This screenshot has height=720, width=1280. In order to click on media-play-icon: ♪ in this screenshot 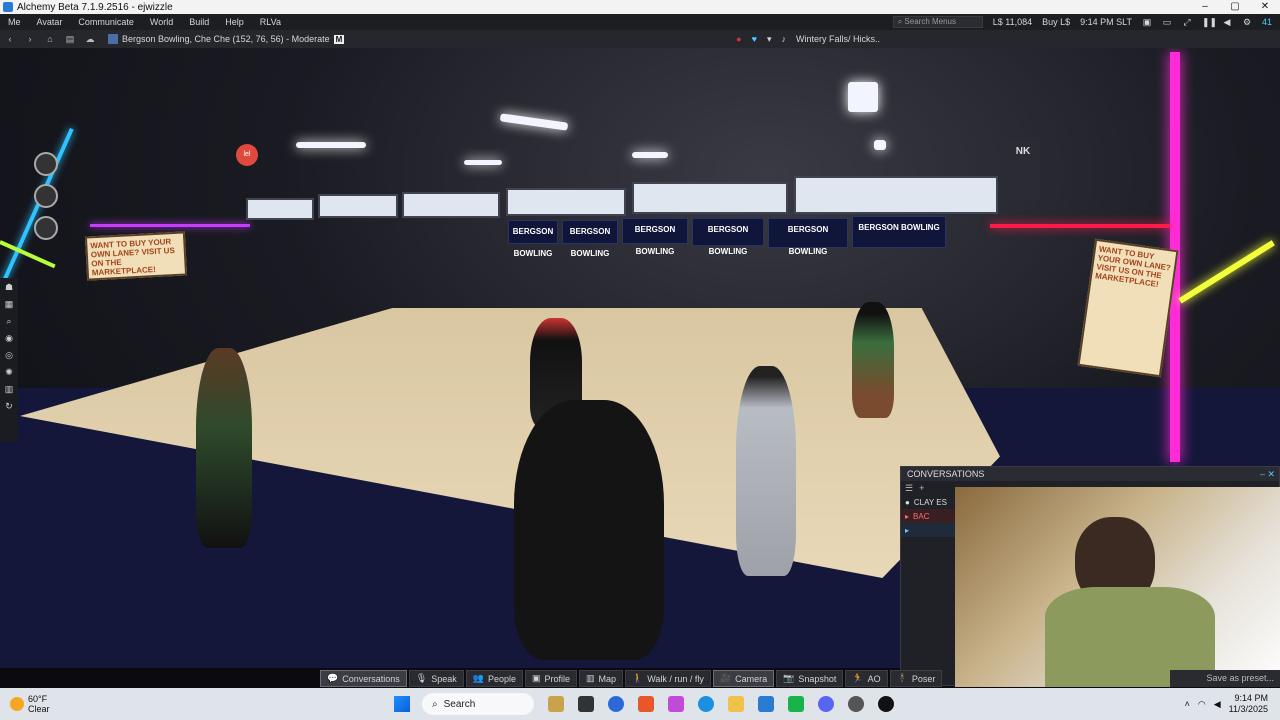, I will do `click(783, 39)`.